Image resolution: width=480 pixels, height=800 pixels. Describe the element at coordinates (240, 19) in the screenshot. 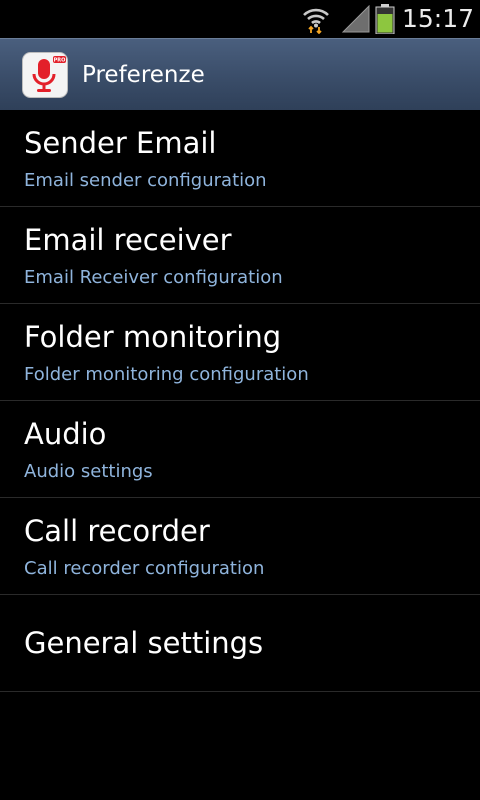

I see `status-bar: 15:17` at that location.